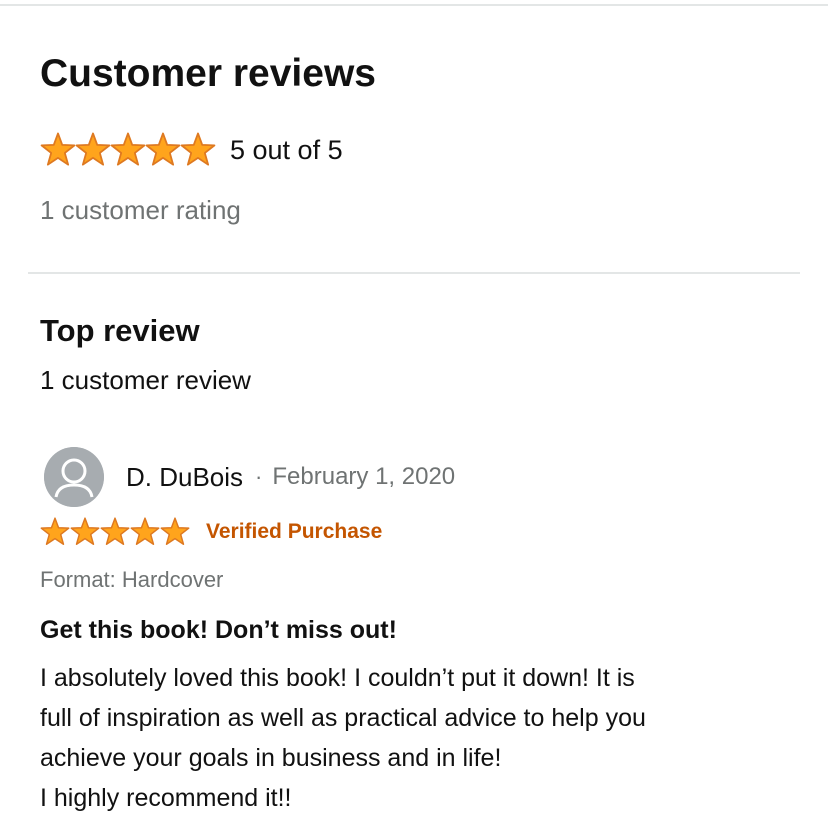 The width and height of the screenshot is (828, 824). I want to click on review-rating-row: Verified Purchase, so click(211, 532).